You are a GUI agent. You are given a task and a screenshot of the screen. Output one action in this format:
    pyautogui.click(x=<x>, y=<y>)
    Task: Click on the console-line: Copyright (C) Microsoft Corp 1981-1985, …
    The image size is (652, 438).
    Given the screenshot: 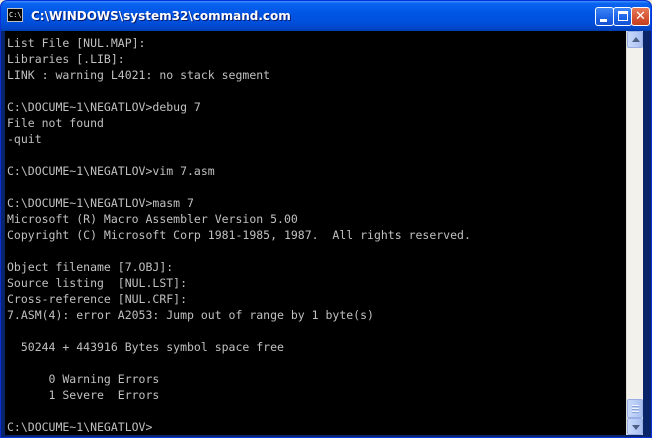 What is the action you would take?
    pyautogui.click(x=239, y=235)
    